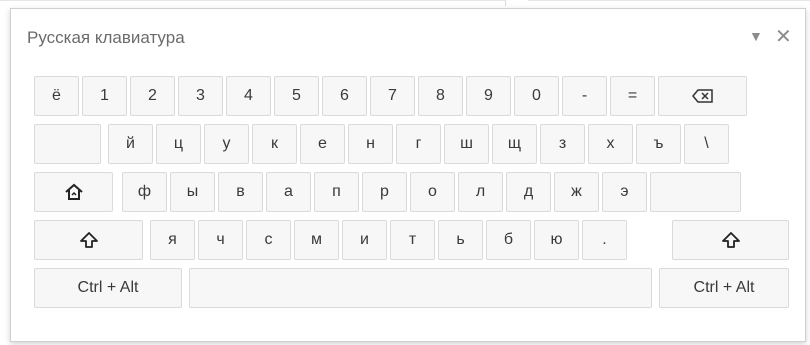 Image resolution: width=810 pixels, height=345 pixels. What do you see at coordinates (562, 144) in the screenshot?
I see `key-з: з` at bounding box center [562, 144].